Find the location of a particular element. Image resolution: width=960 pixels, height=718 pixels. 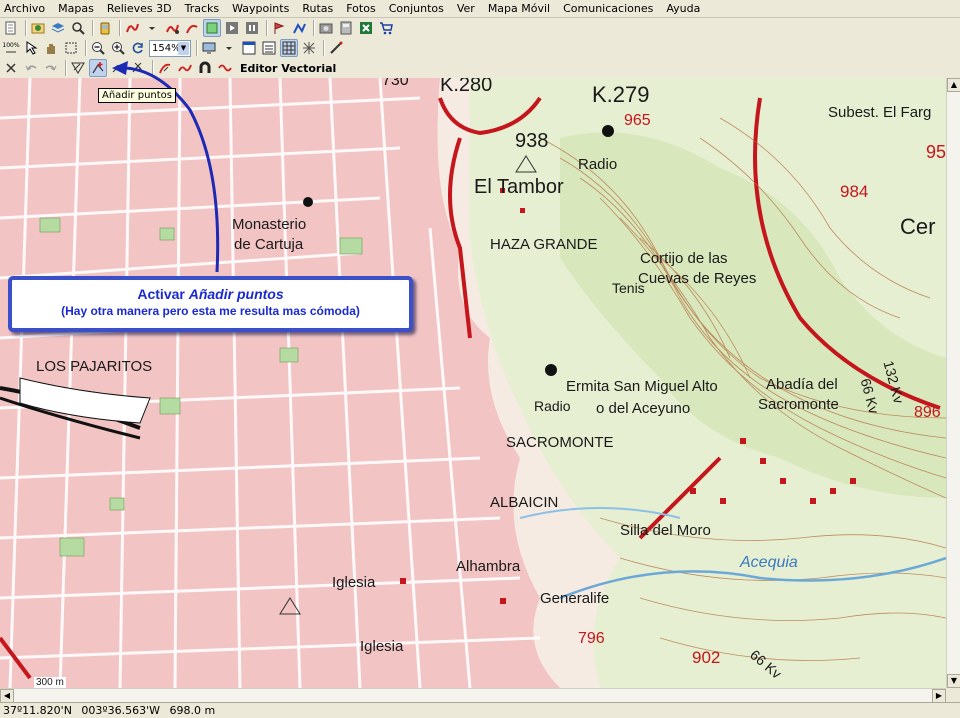

track-red-icon is located at coordinates (132, 28).